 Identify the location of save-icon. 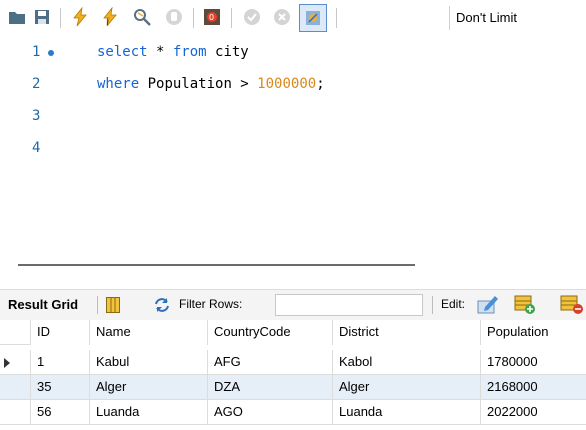
(42, 17).